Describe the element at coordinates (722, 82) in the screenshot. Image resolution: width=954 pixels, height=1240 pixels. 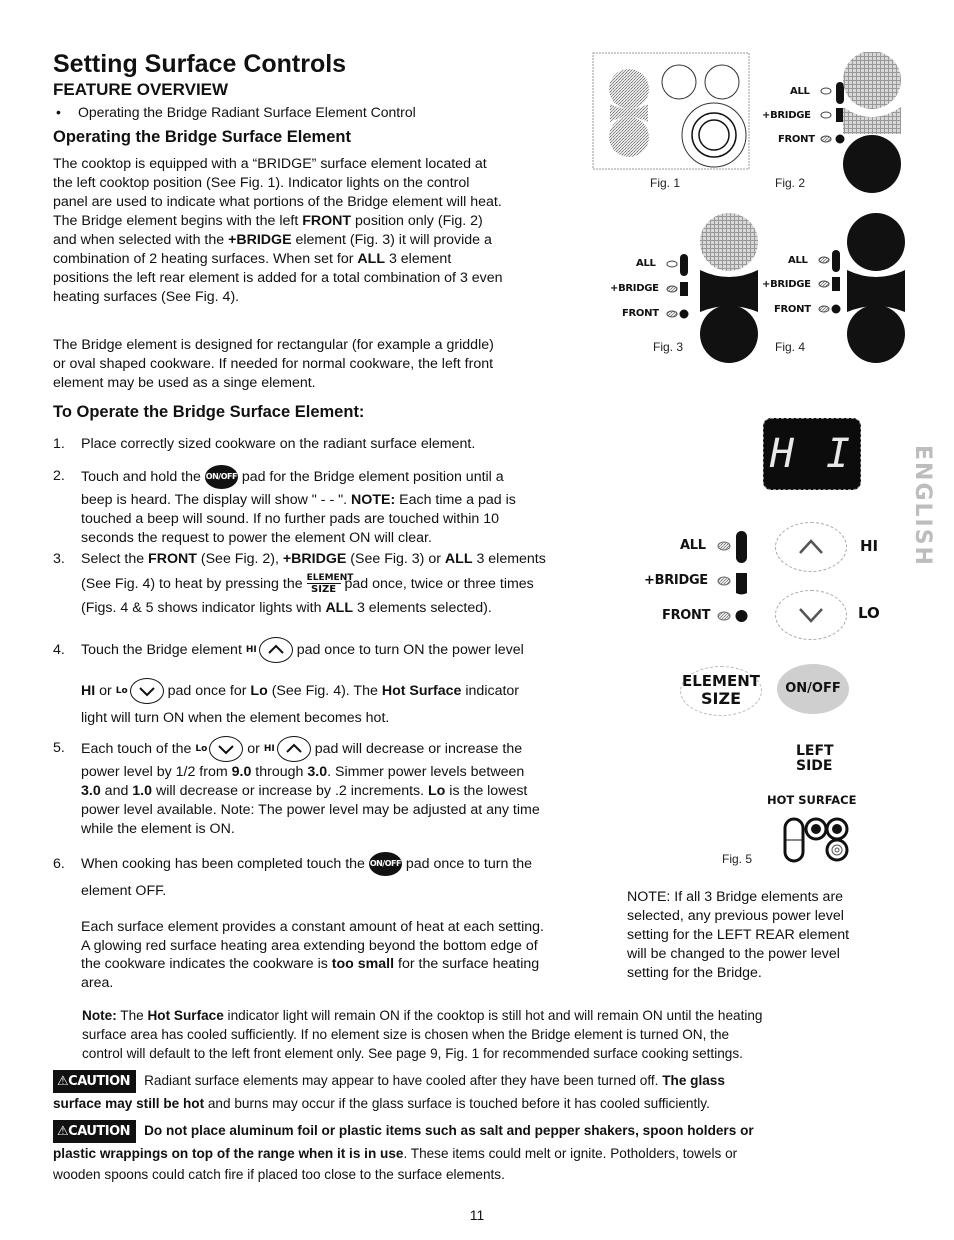
I see `right-rear-element` at that location.